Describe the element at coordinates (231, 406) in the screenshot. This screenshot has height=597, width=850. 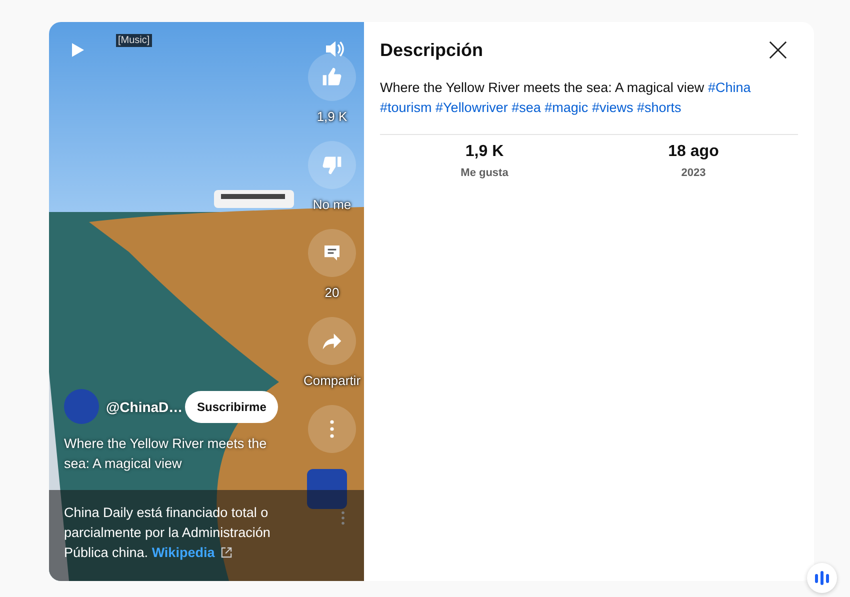
I see `subscribe-button: Suscribirme` at that location.